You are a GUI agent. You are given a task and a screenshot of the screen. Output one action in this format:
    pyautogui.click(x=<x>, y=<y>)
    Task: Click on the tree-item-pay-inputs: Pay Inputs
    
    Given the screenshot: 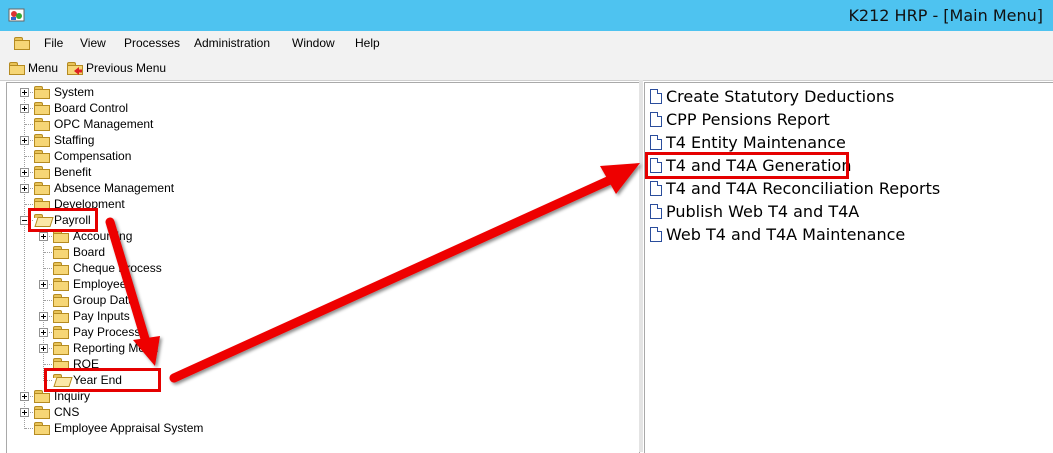 What is the action you would take?
    pyautogui.click(x=91, y=316)
    